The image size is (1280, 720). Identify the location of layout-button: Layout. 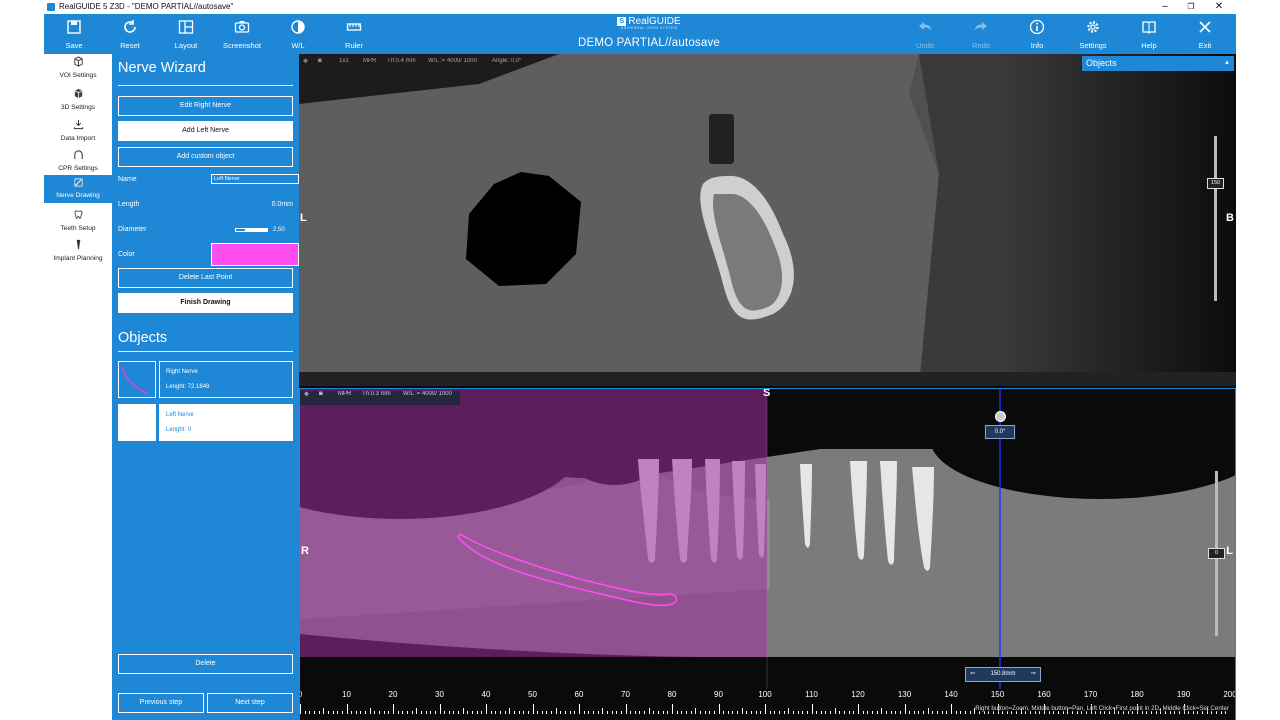
(186, 34).